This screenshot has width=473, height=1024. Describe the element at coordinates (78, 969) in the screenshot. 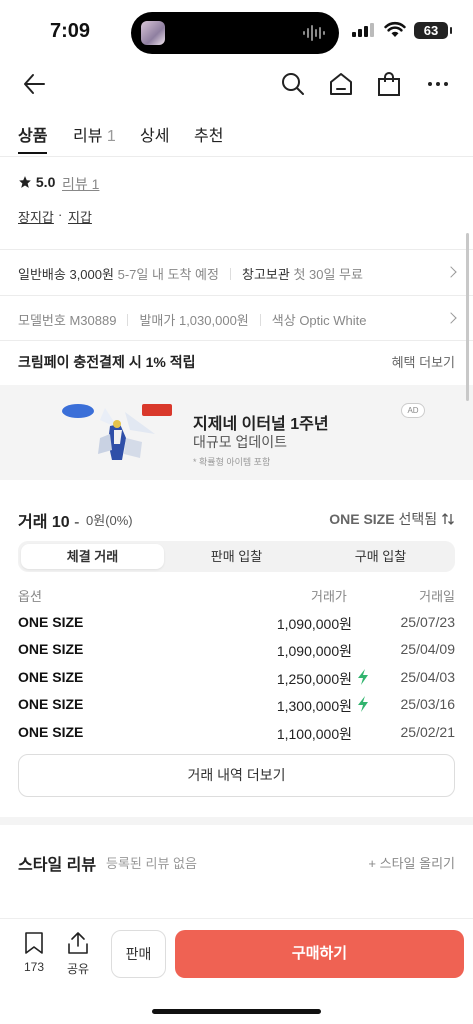

I see `share-label: 공유` at that location.